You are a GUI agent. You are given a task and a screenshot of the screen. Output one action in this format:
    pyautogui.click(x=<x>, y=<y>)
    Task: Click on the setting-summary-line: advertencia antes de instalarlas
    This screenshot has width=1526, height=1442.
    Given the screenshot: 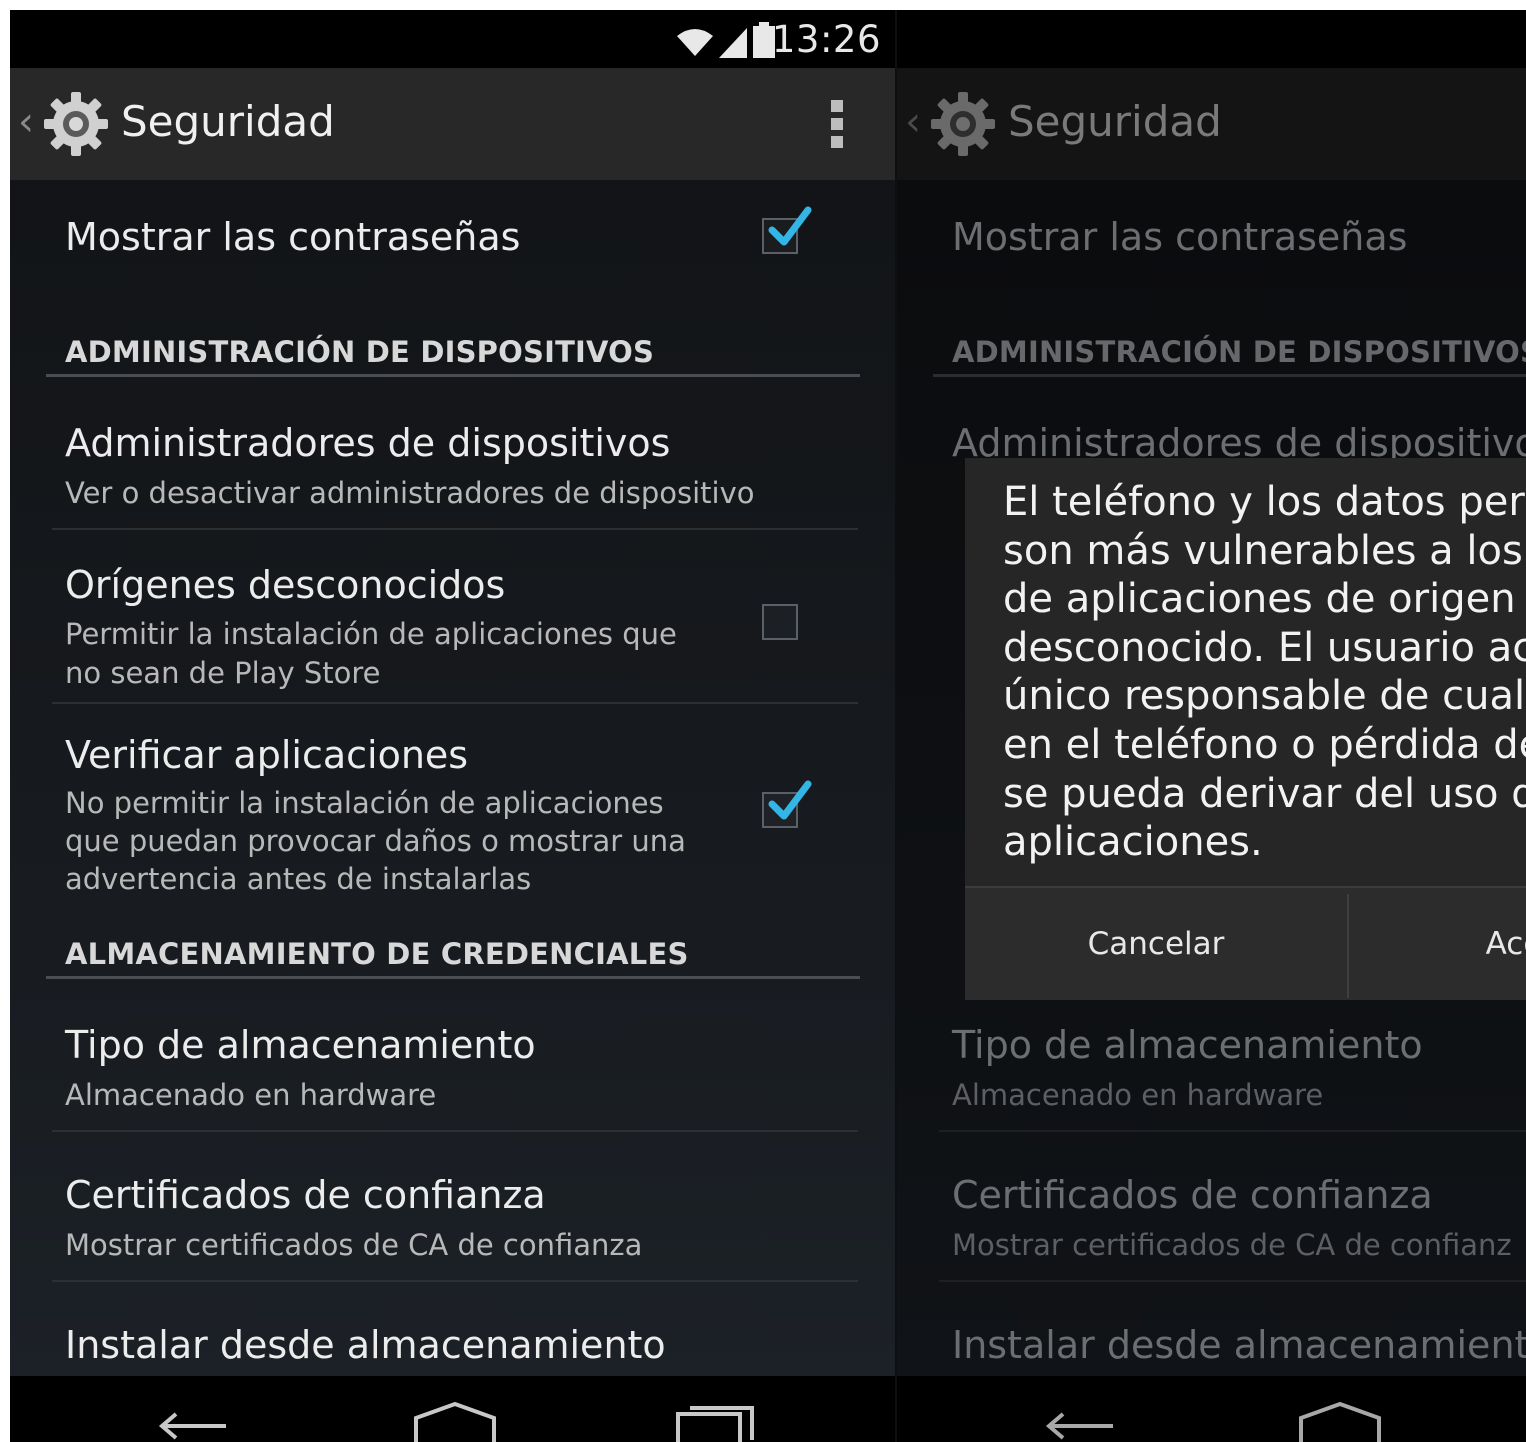 What is the action you would take?
    pyautogui.click(x=298, y=879)
    